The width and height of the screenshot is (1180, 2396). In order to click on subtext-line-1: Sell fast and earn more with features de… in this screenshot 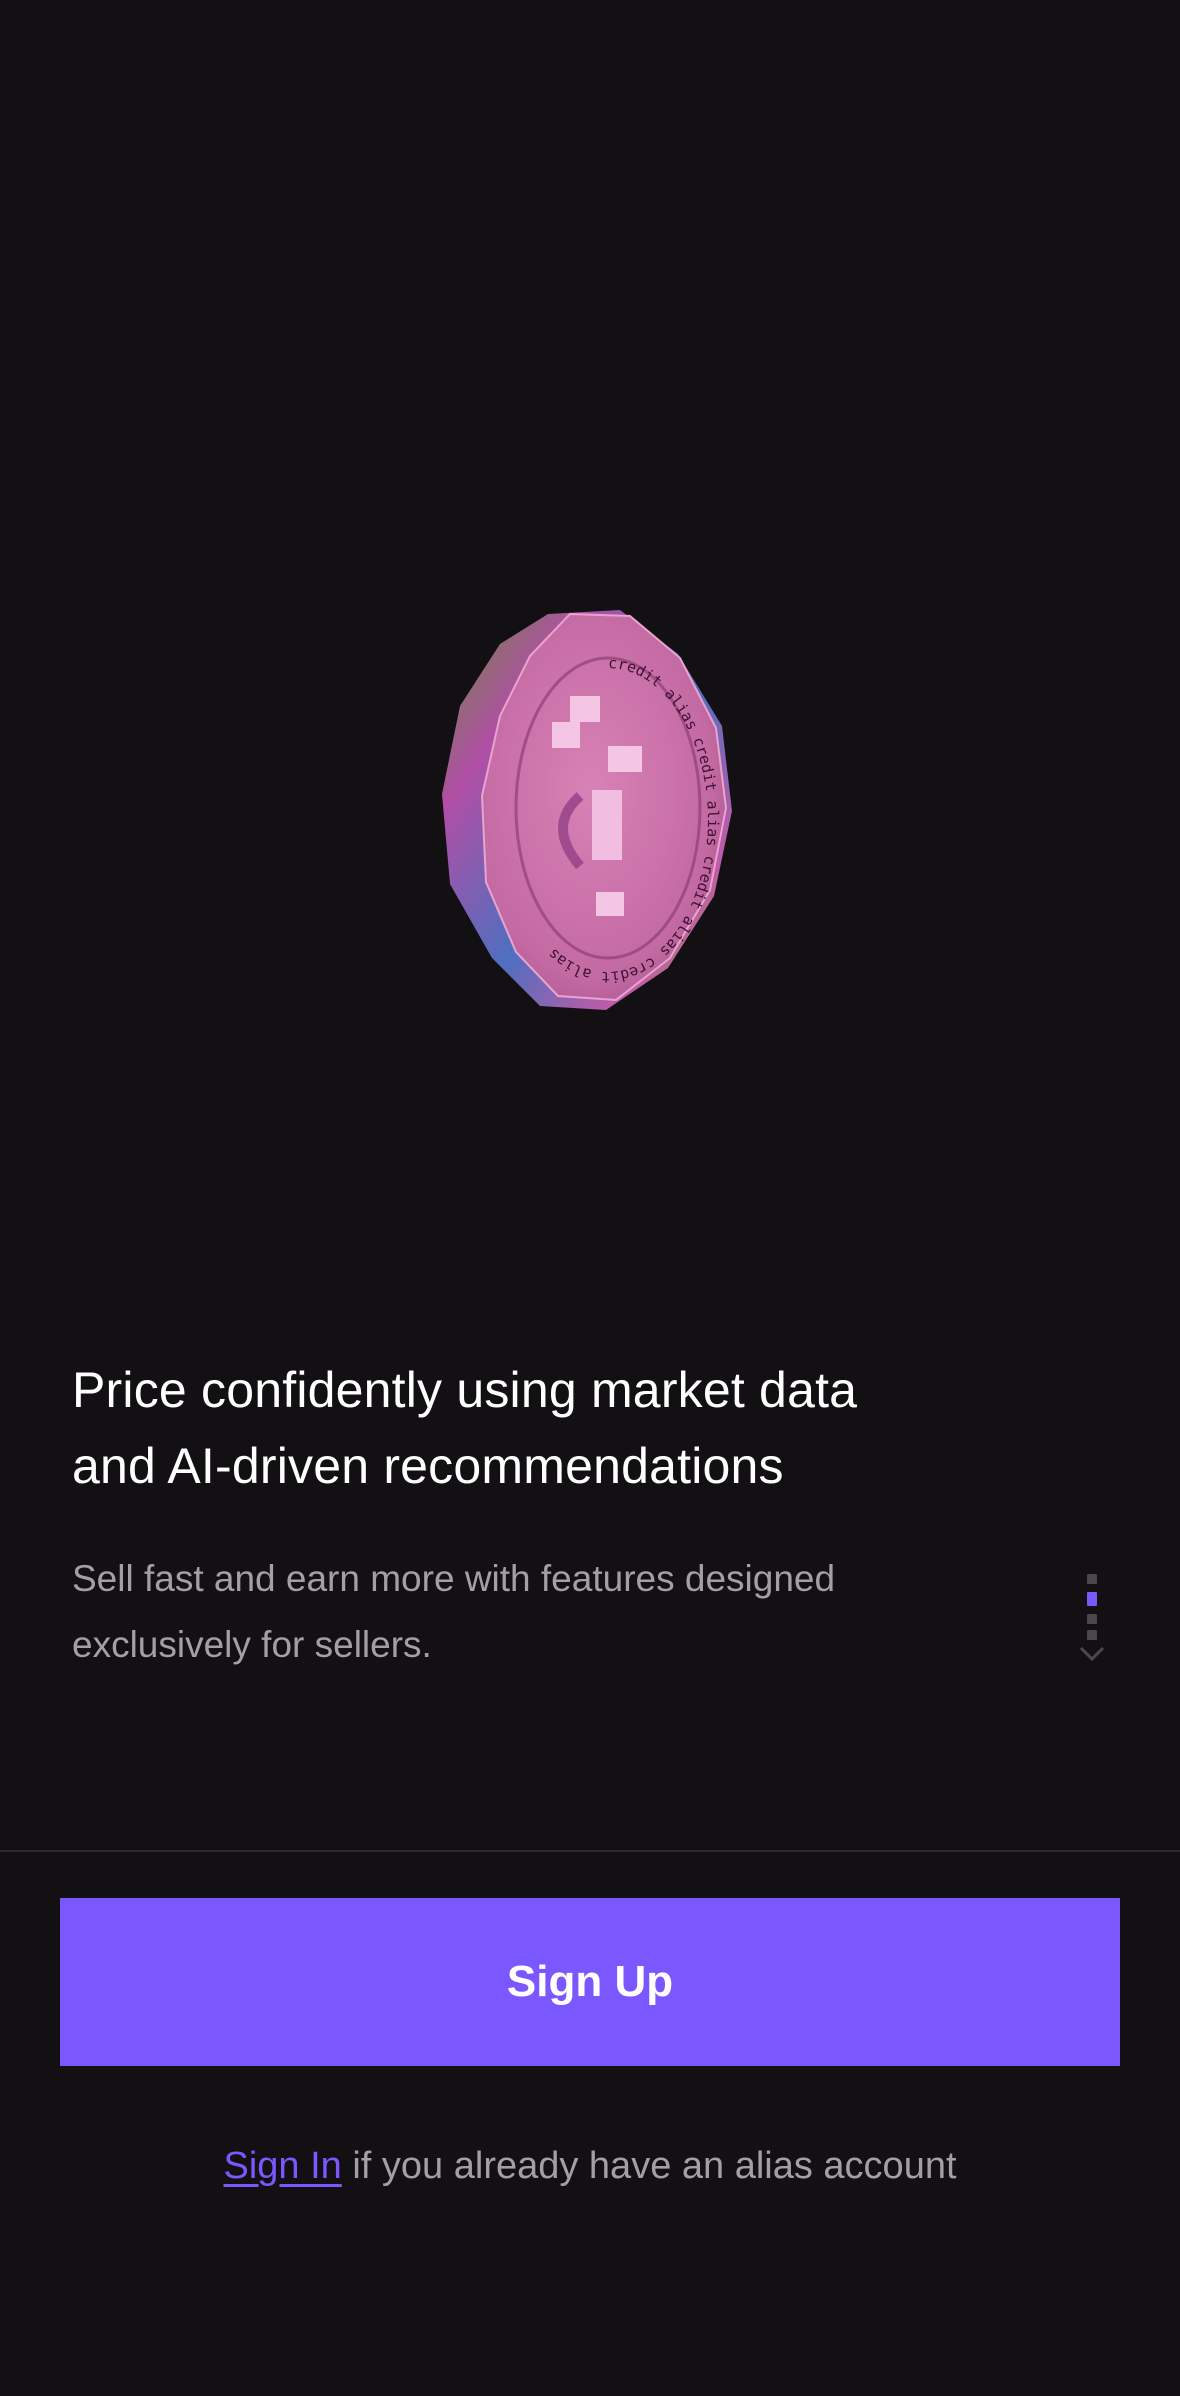, I will do `click(454, 1578)`.